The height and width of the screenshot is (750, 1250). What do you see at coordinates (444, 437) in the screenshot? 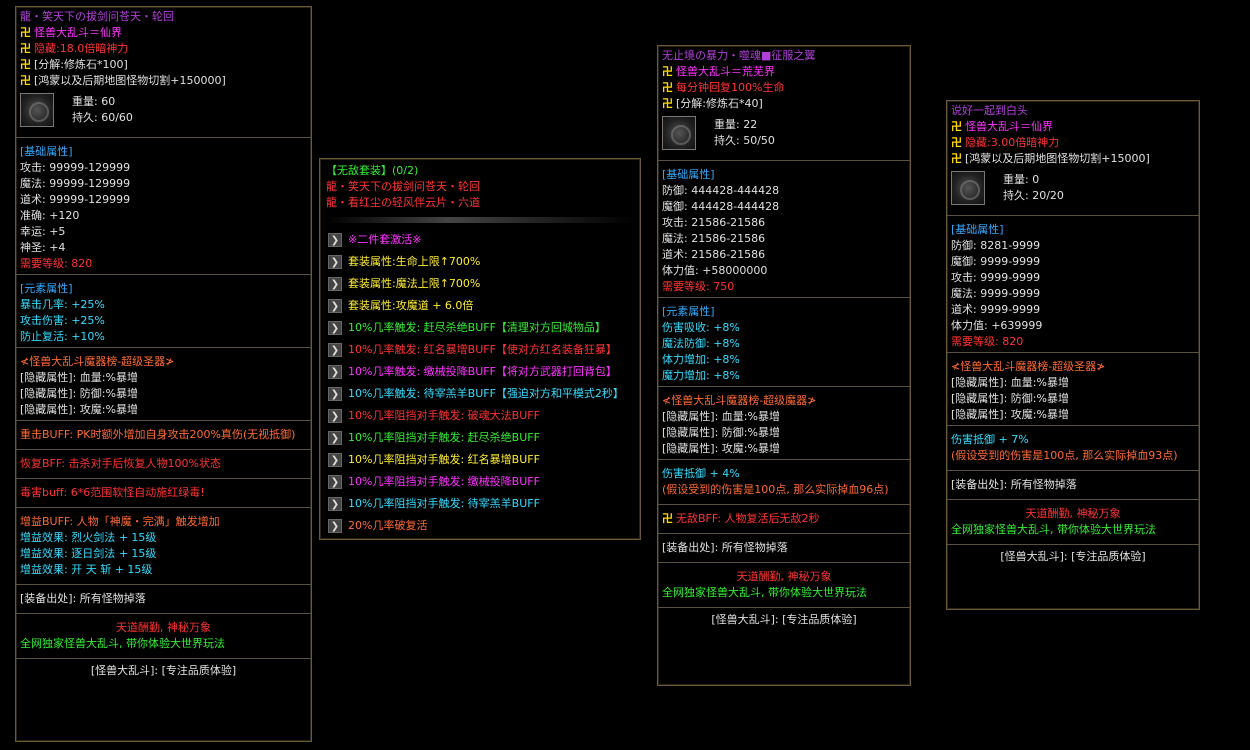
I see `set-bonus-text: 10%几率阻挡对手触发: 赶尽杀绝BUFF` at bounding box center [444, 437].